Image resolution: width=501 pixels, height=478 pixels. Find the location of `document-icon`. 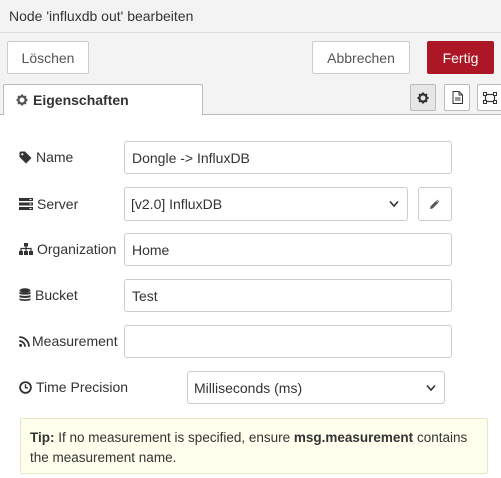

document-icon is located at coordinates (457, 97).